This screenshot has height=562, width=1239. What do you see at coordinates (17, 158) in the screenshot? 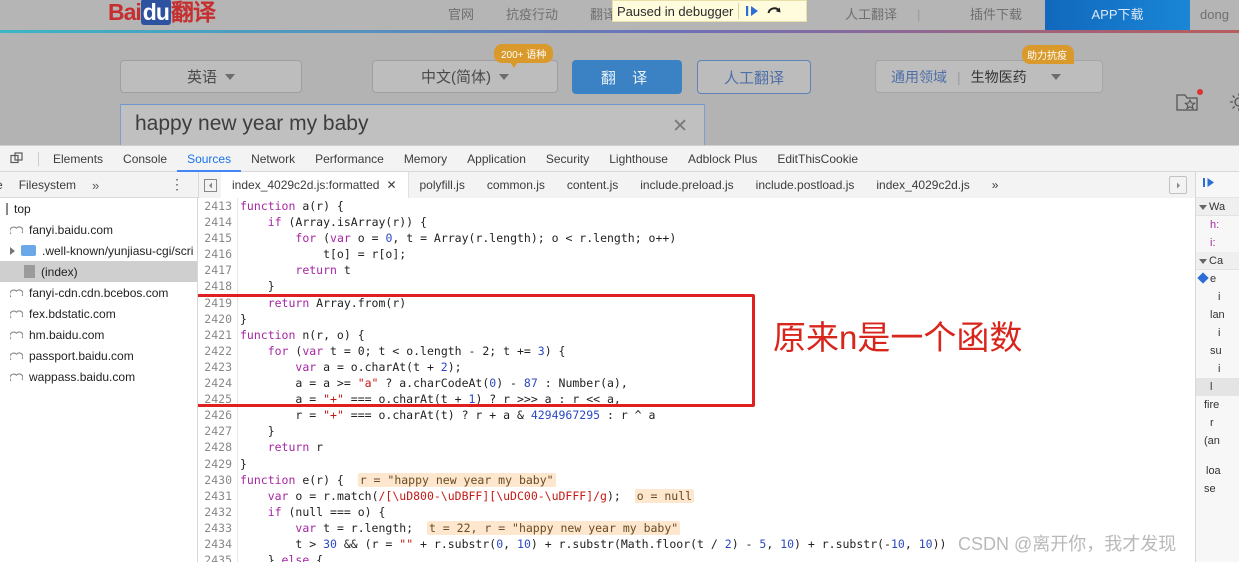
I see `inspect-element-icon` at bounding box center [17, 158].